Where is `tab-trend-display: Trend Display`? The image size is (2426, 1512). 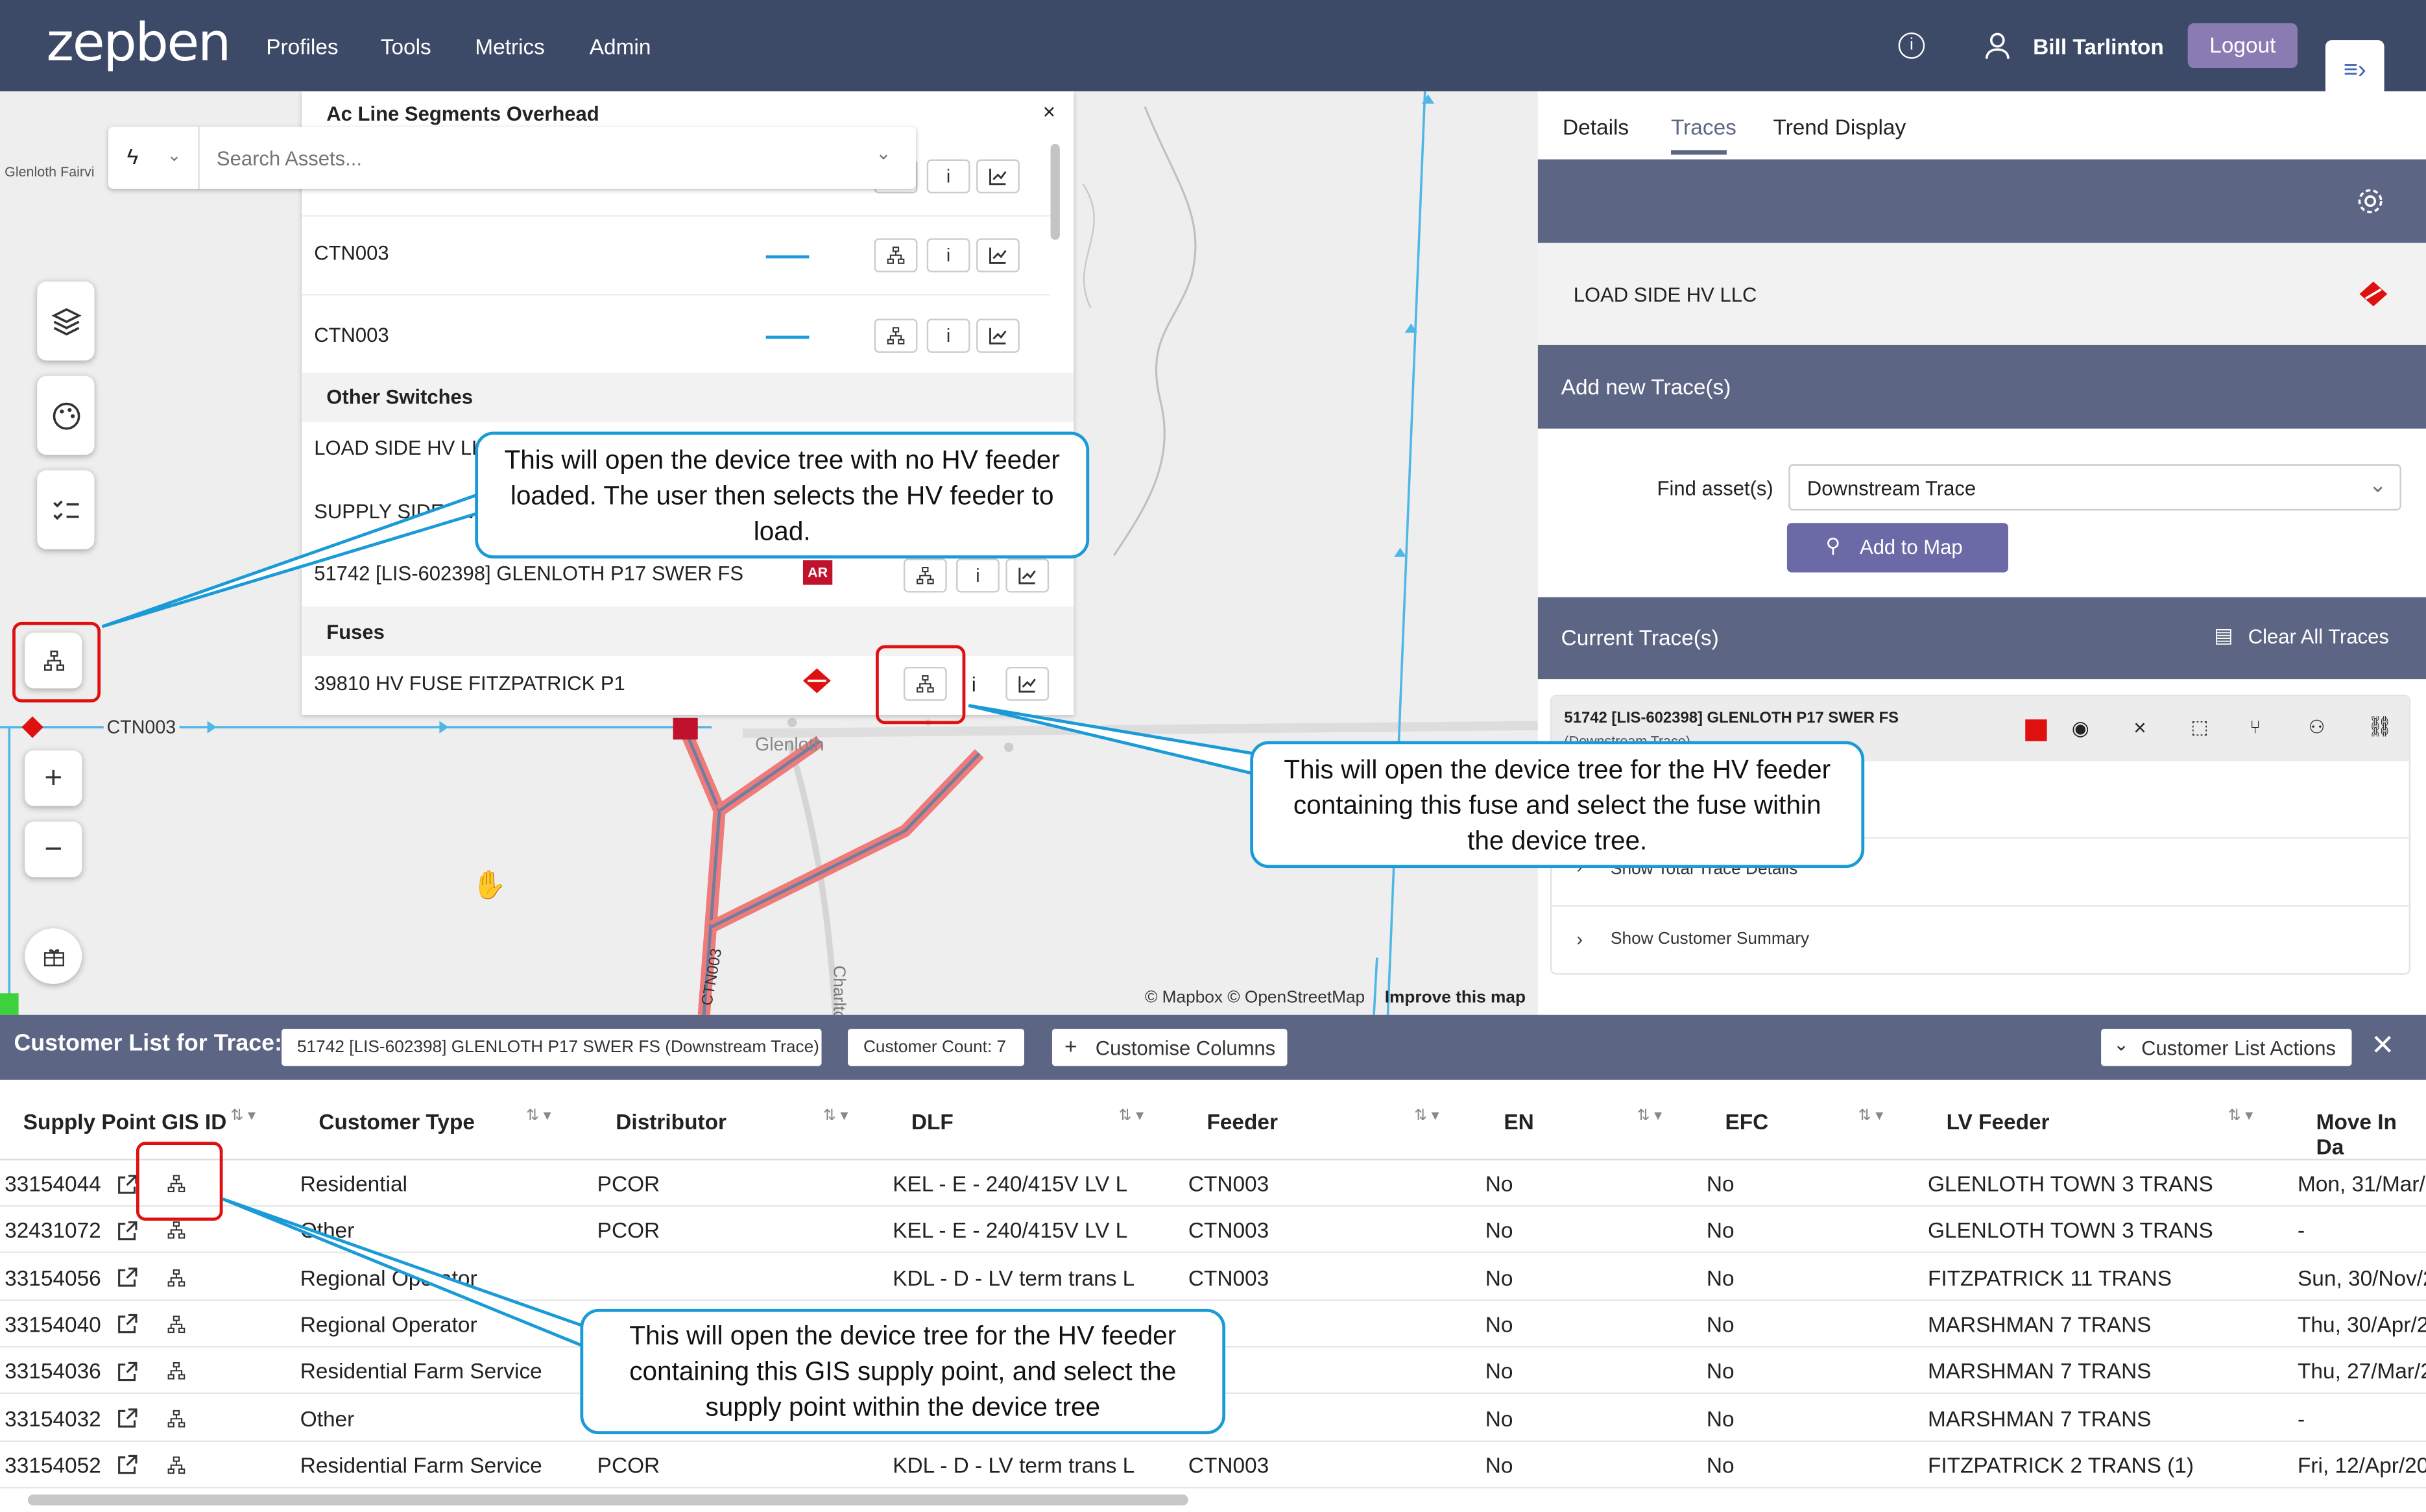 tab-trend-display: Trend Display is located at coordinates (1839, 127).